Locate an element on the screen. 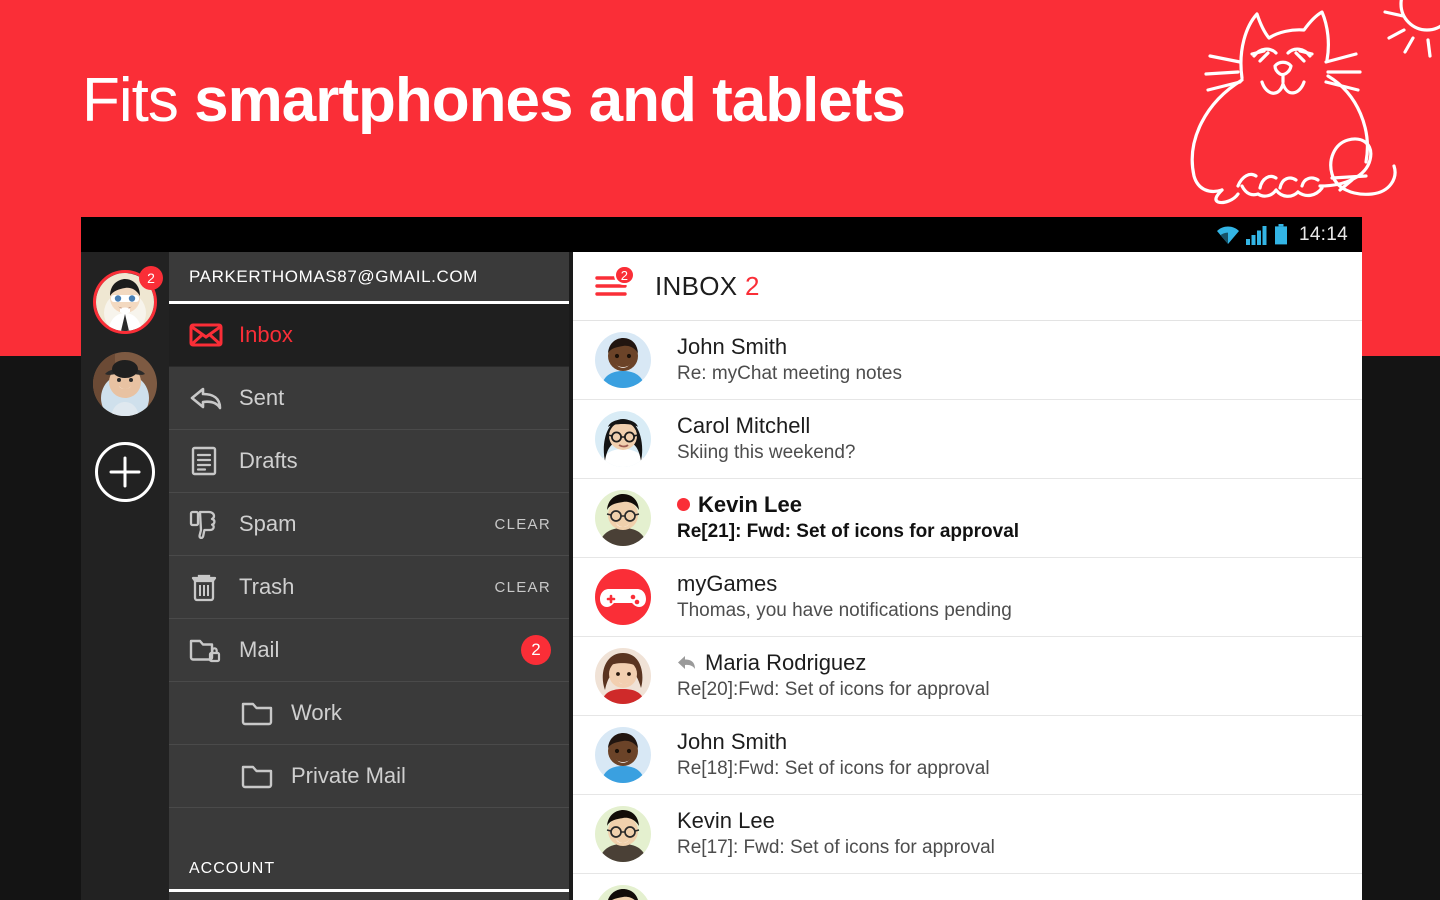 The height and width of the screenshot is (900, 1440). sidebar-item-label: Sent is located at coordinates (262, 397).